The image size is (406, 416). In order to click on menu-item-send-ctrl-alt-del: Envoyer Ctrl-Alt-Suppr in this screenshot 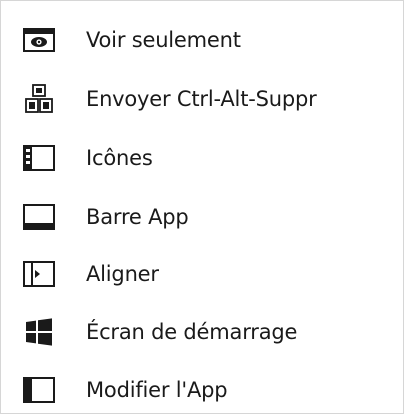, I will do `click(202, 99)`.